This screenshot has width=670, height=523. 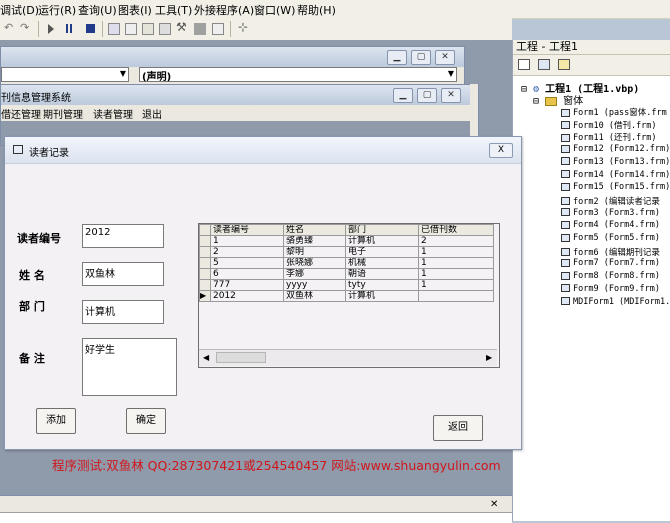 I want to click on project-form-item: Form8 (Form8.frm), so click(x=610, y=276).